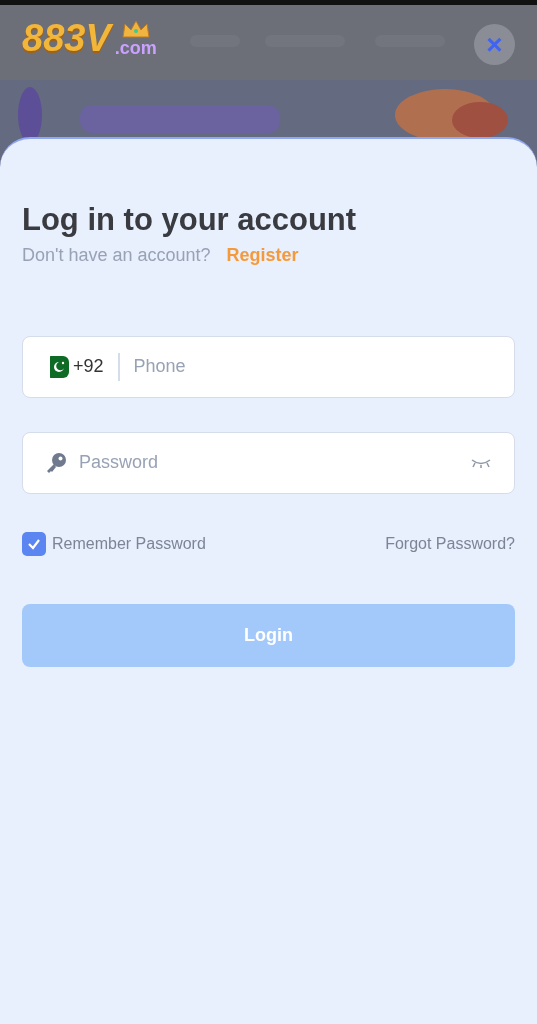  Describe the element at coordinates (57, 366) in the screenshot. I see `flag-icon` at that location.